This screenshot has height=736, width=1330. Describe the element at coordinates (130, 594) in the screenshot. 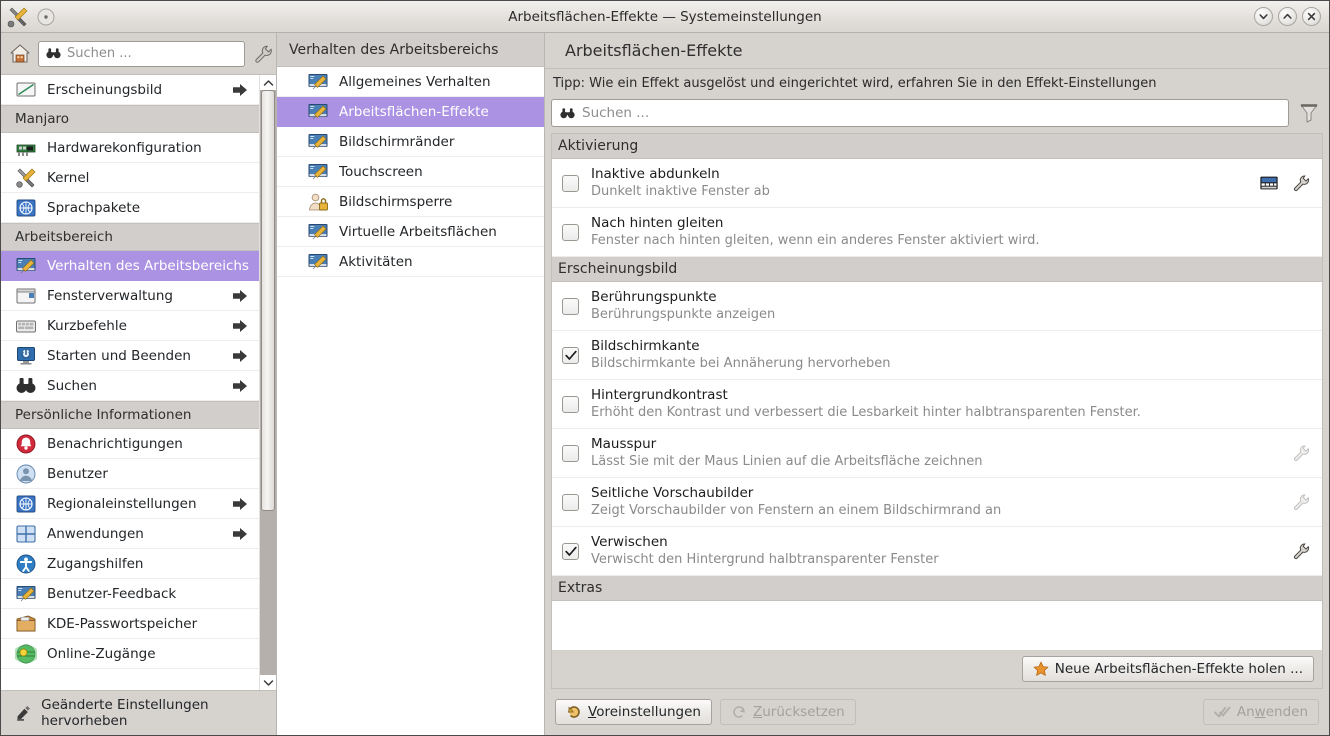

I see `sidebar-item-benutzer-feedback: Benutzer-Feedback` at that location.